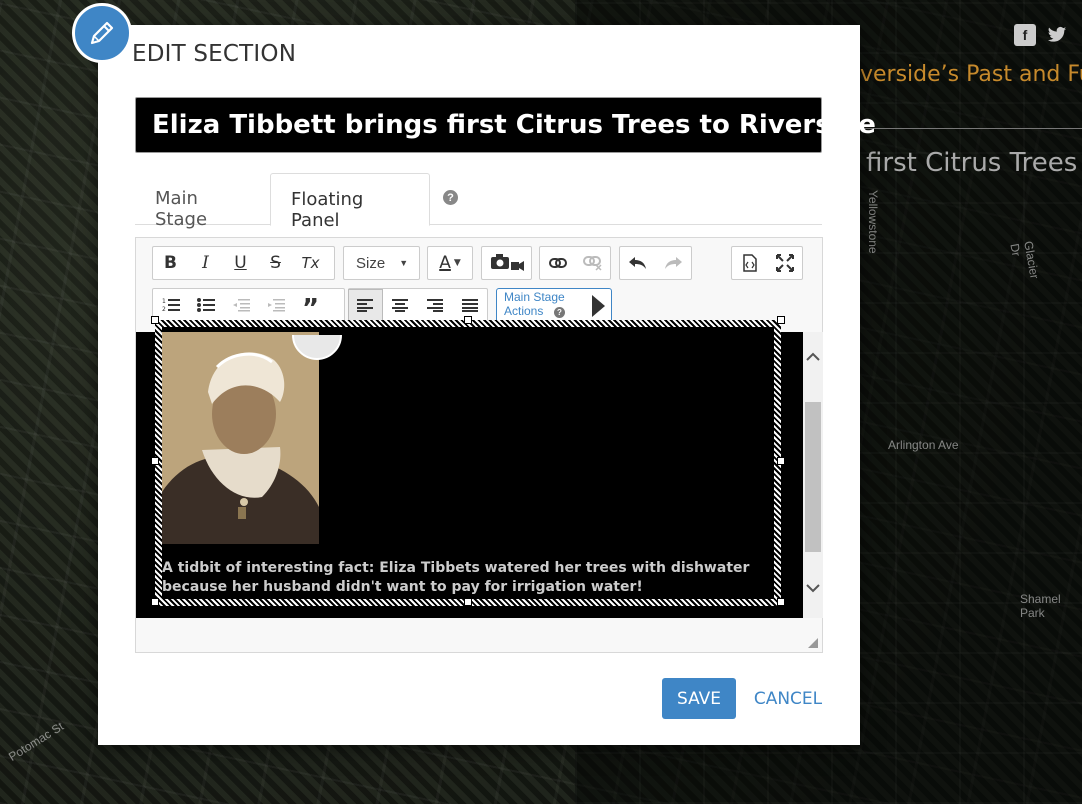 The image size is (1082, 804). Describe the element at coordinates (275, 263) in the screenshot. I see `strikethrough-button: S` at that location.